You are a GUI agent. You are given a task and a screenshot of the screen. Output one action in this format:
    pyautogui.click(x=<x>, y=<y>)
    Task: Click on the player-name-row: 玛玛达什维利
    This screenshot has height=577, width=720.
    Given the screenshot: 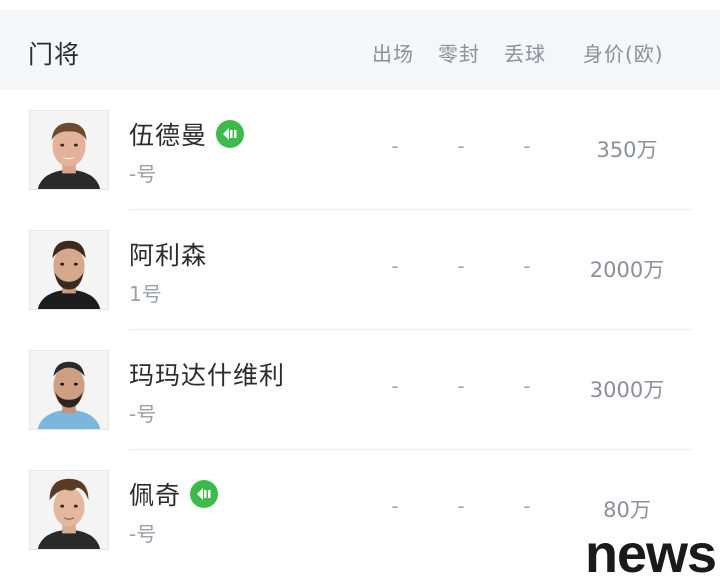 What is the action you would take?
    pyautogui.click(x=207, y=374)
    